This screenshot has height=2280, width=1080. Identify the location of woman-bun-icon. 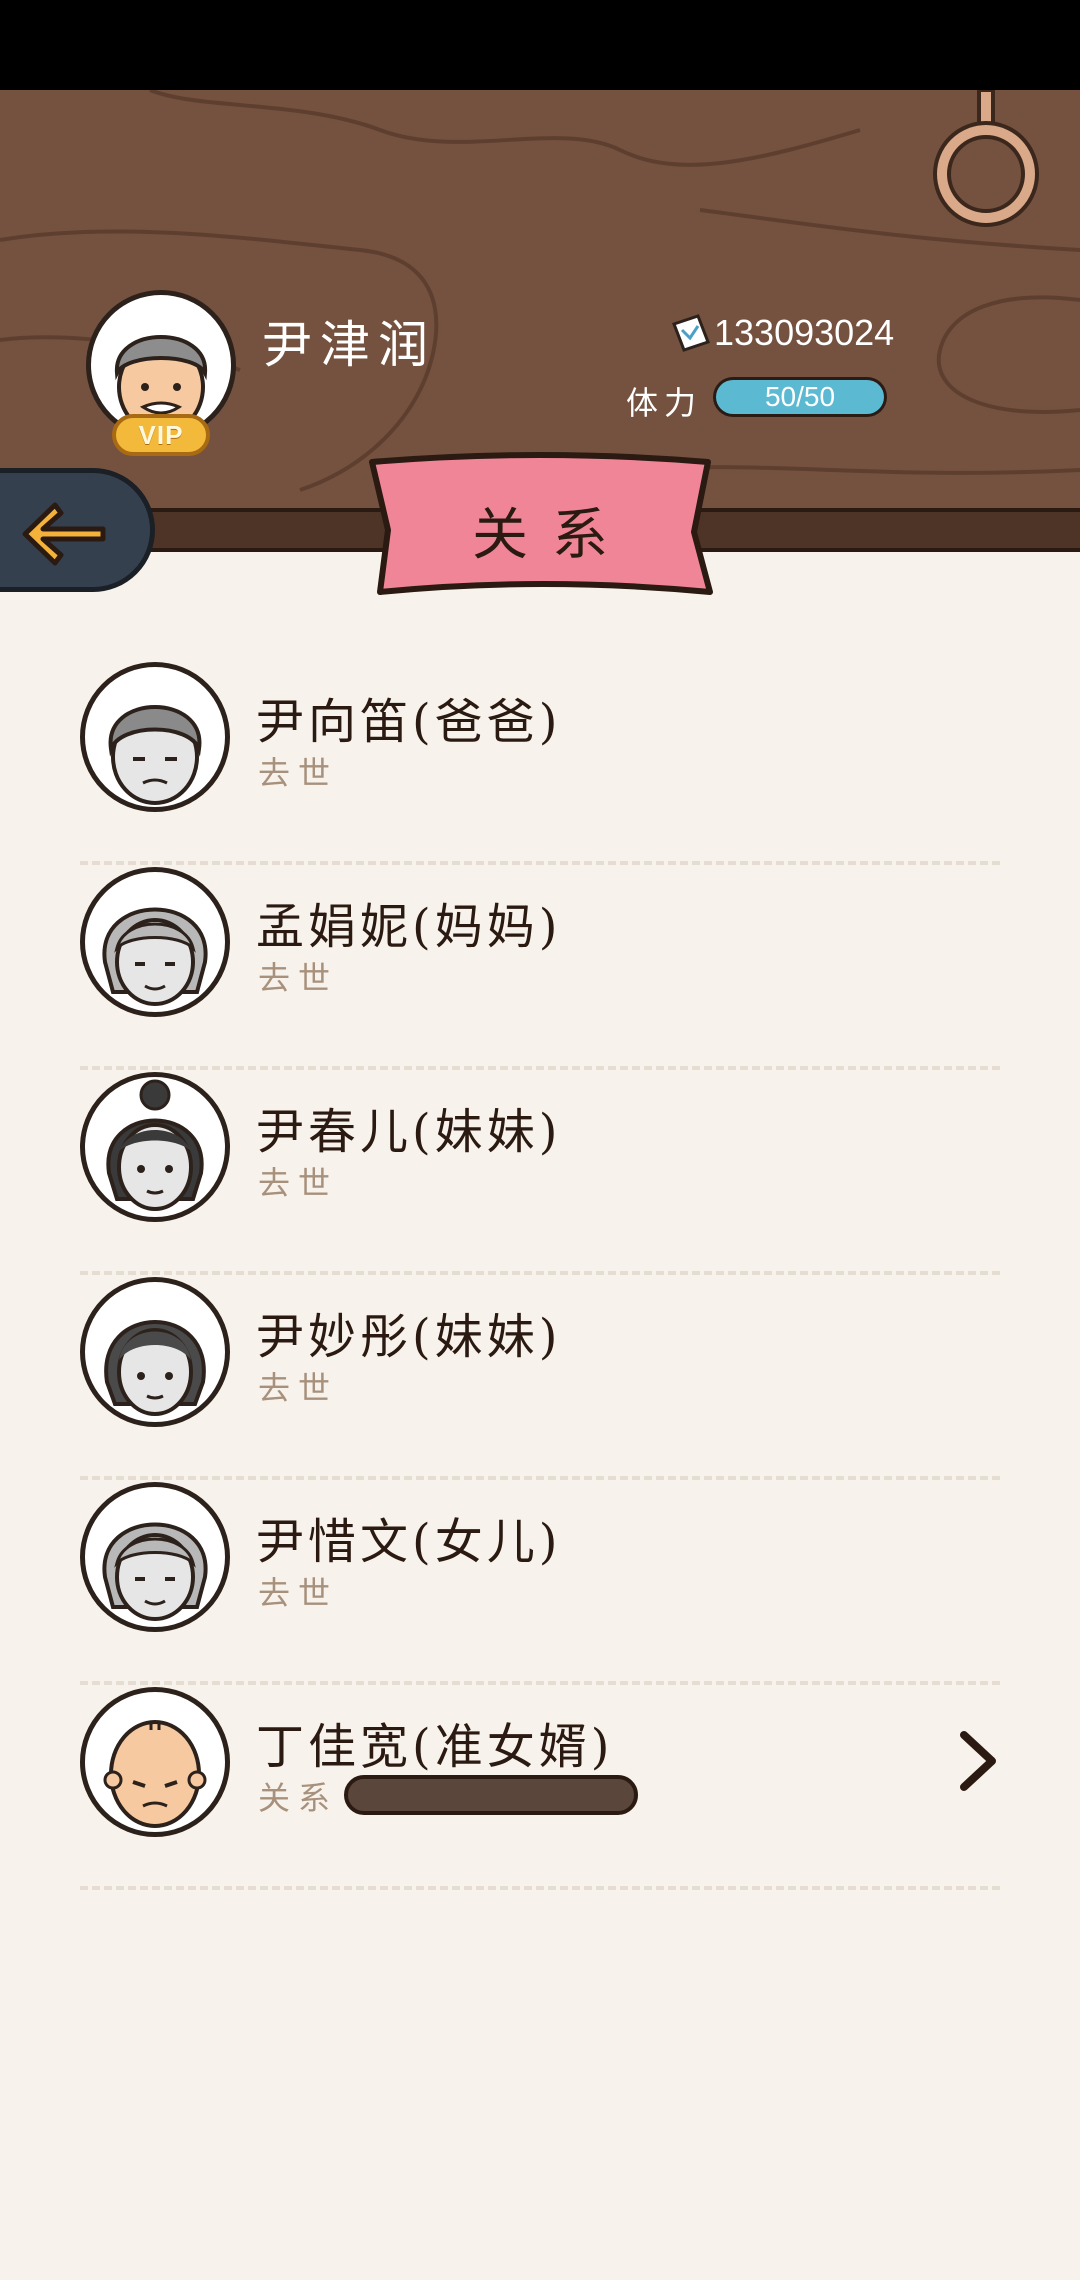
(155, 1145).